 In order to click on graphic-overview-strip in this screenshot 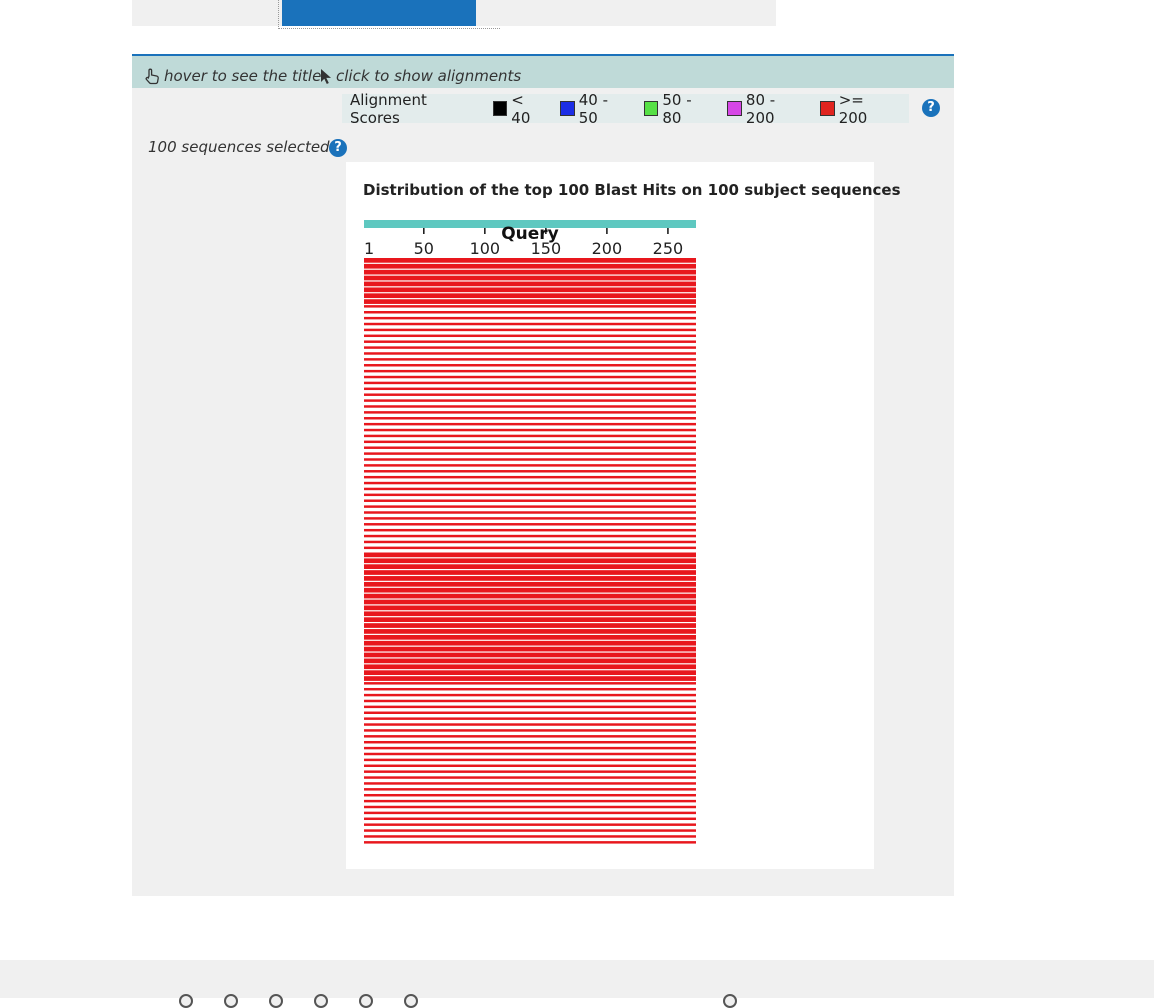, I will do `click(454, 14)`.